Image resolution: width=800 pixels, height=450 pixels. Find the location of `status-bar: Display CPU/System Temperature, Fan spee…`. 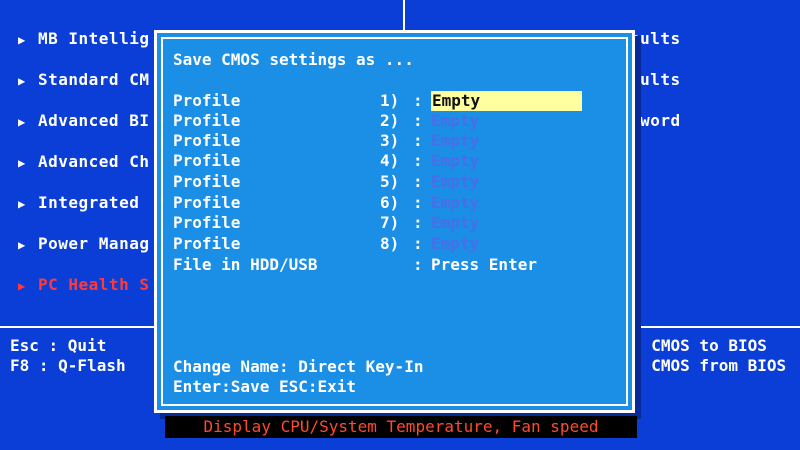

status-bar: Display CPU/System Temperature, Fan spee… is located at coordinates (401, 427).